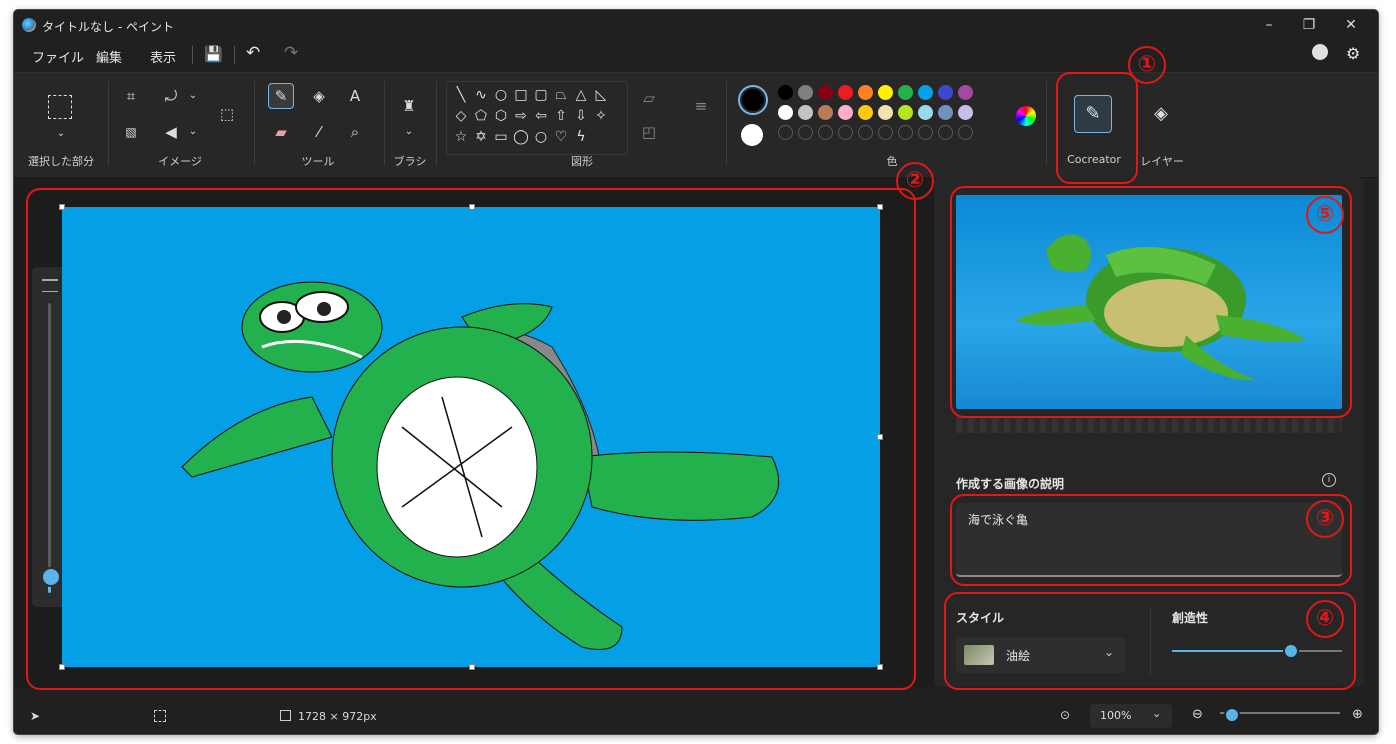 The width and height of the screenshot is (1396, 744). I want to click on description-input: 海で泳ぐ亀, so click(1149, 540).